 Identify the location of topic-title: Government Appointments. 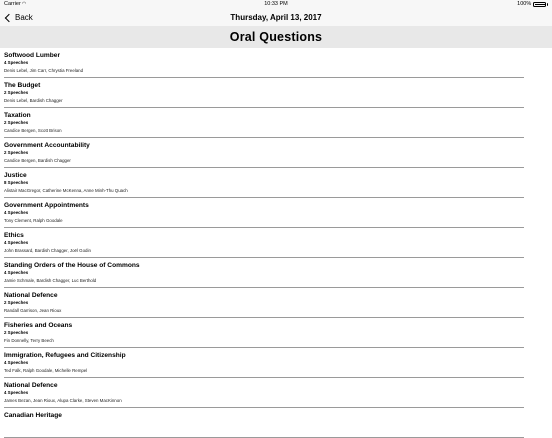
(46, 205).